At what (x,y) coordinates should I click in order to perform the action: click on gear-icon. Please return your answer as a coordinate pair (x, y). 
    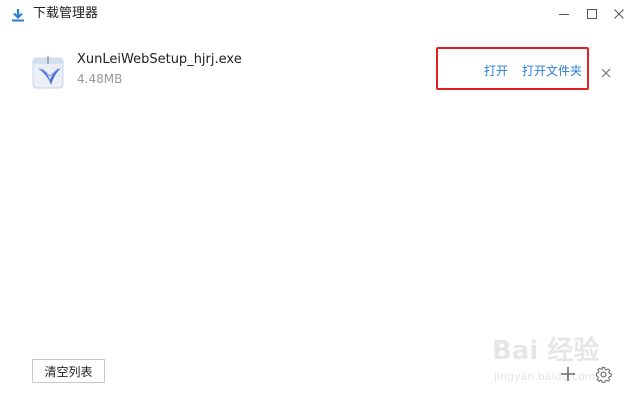
    Looking at the image, I should click on (603, 375).